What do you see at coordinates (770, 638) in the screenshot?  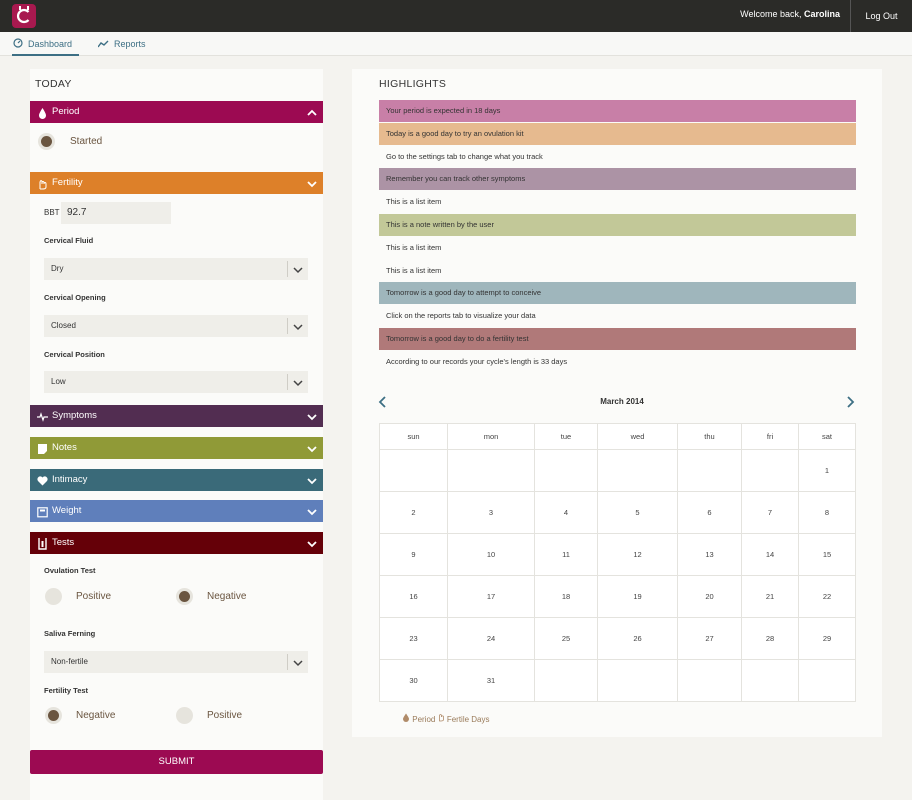 I see `calendar-day: 28` at bounding box center [770, 638].